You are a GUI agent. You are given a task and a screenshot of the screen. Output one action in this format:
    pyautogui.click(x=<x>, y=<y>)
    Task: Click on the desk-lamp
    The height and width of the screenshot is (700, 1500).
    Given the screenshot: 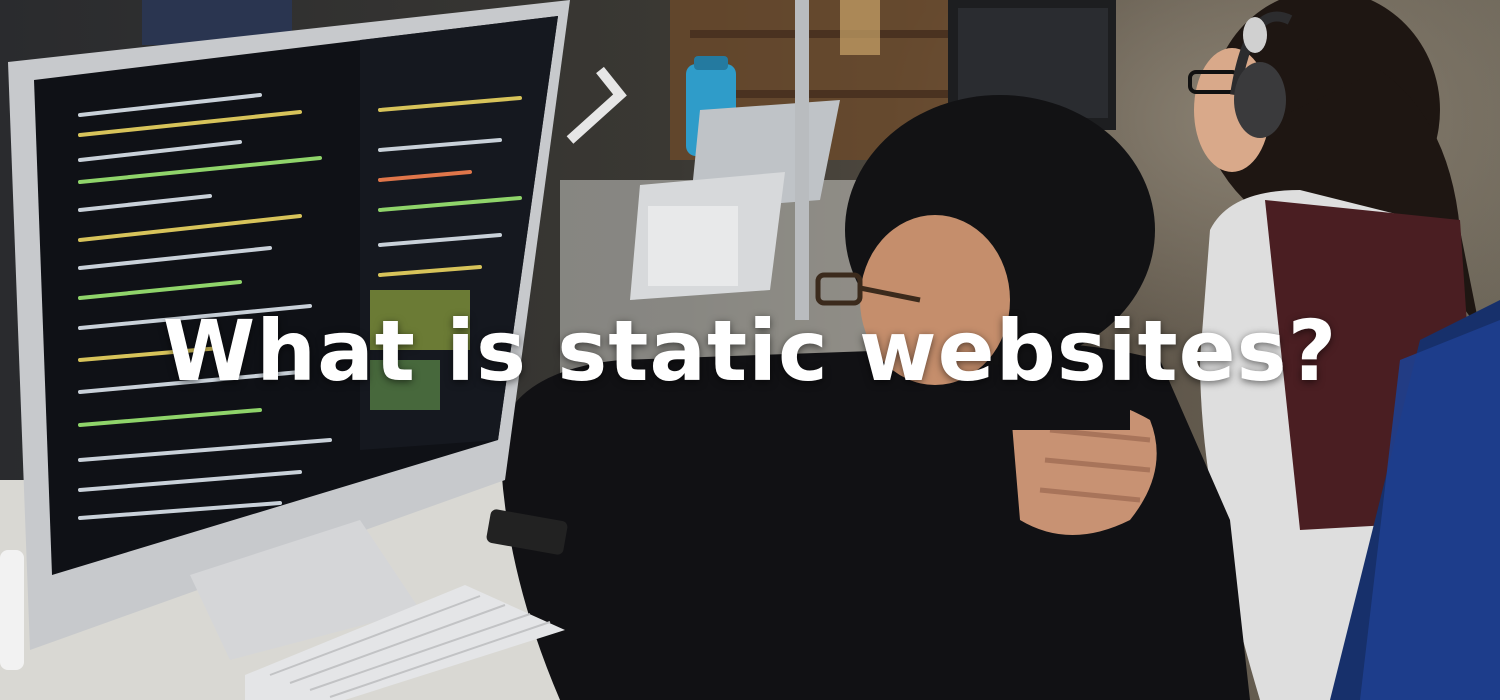 What is the action you would take?
    pyautogui.click(x=596, y=105)
    